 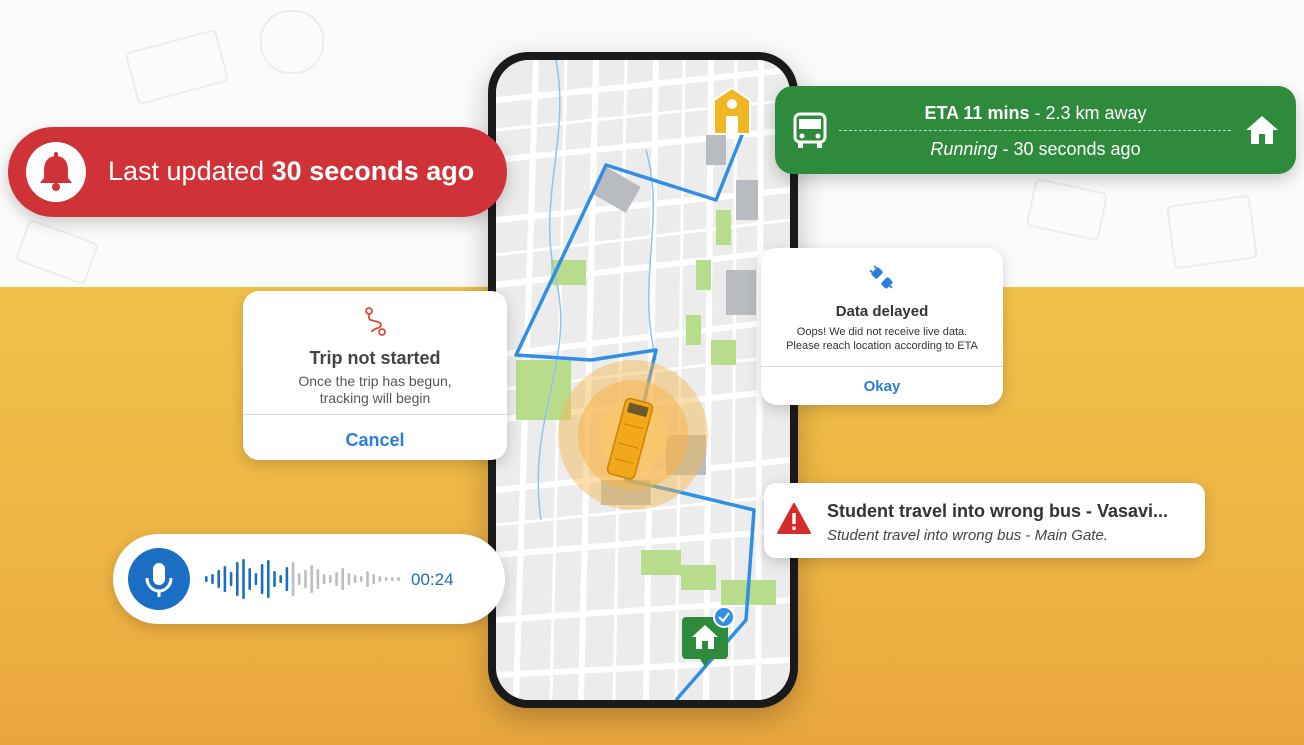 I want to click on last-updated-text: Last updated 30 seconds ago, so click(x=291, y=171).